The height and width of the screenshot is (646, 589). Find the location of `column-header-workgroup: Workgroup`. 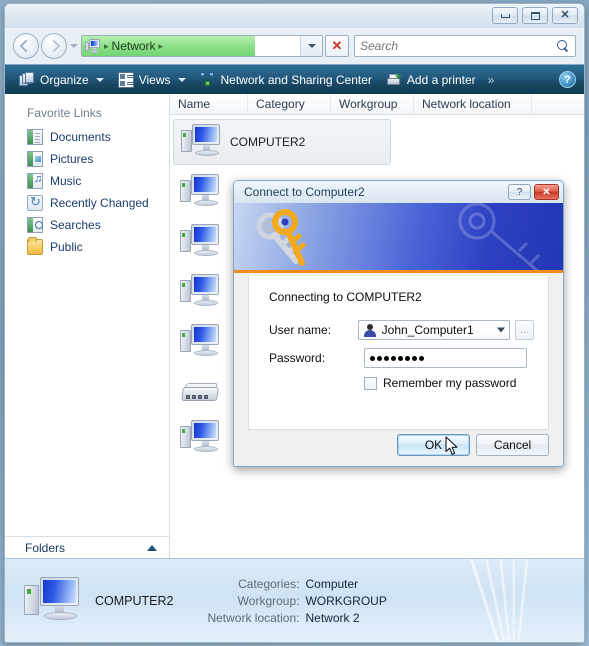

column-header-workgroup: Workgroup is located at coordinates (372, 104).